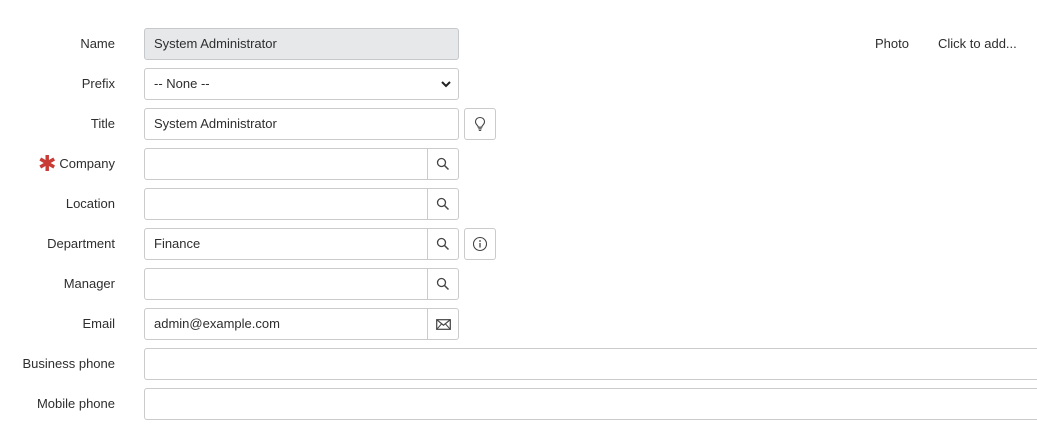 The height and width of the screenshot is (427, 1037). I want to click on name-label: Name, so click(97, 43).